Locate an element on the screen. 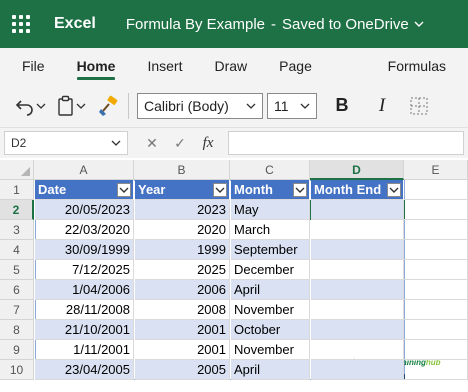  tab-home: Home is located at coordinates (96, 66).